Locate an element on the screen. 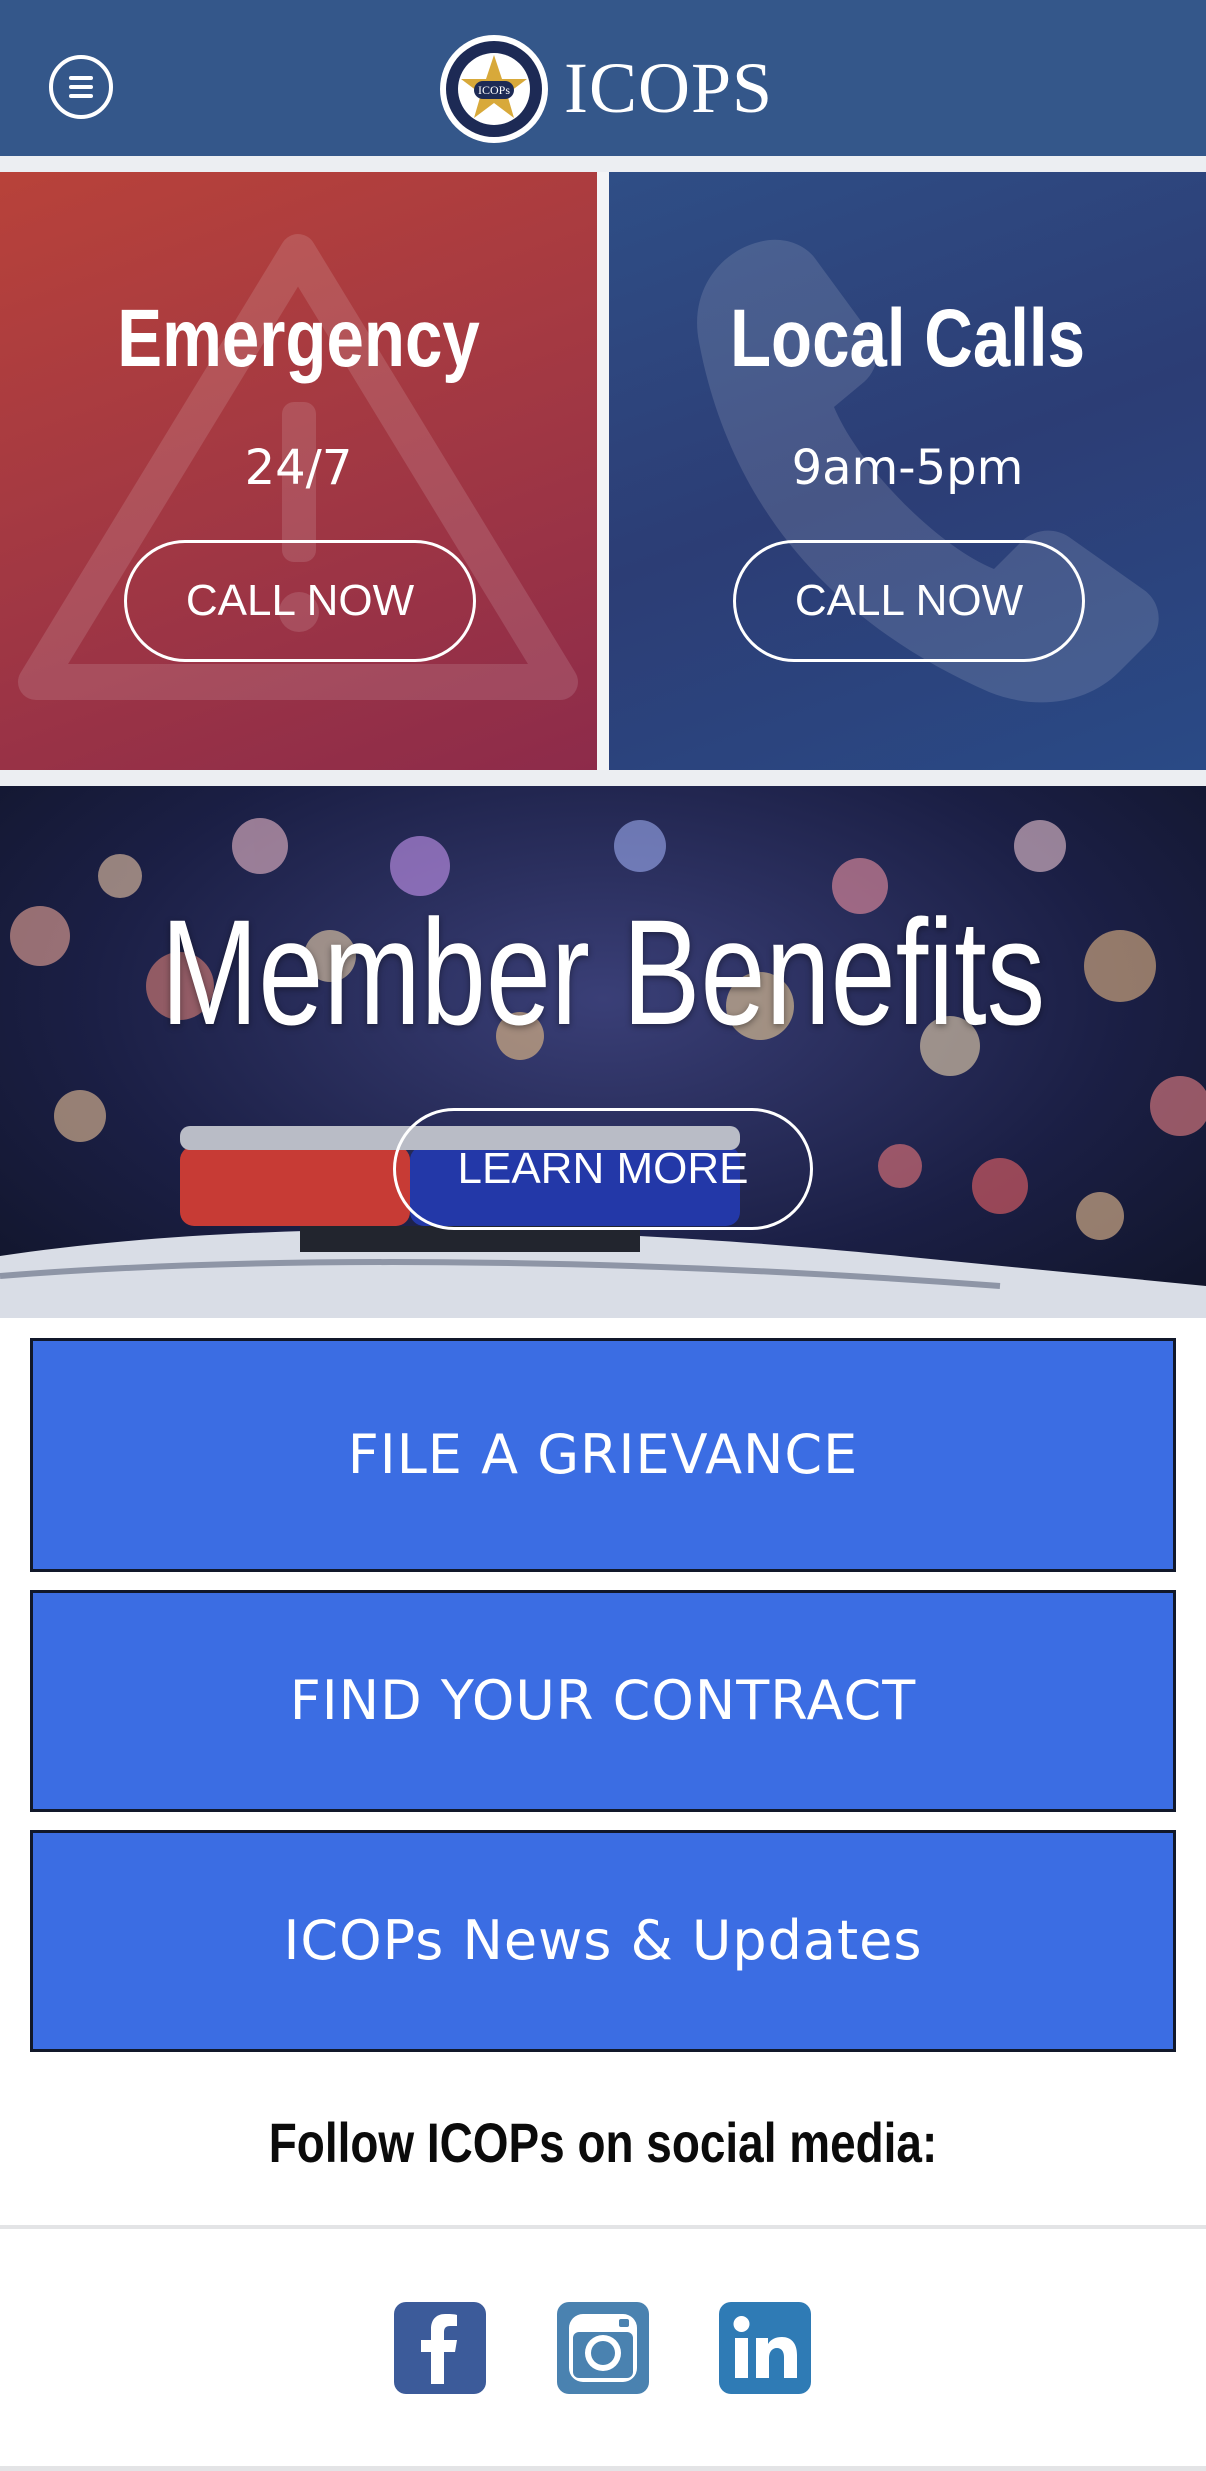  local-call-button: CALL NOW is located at coordinates (909, 601).